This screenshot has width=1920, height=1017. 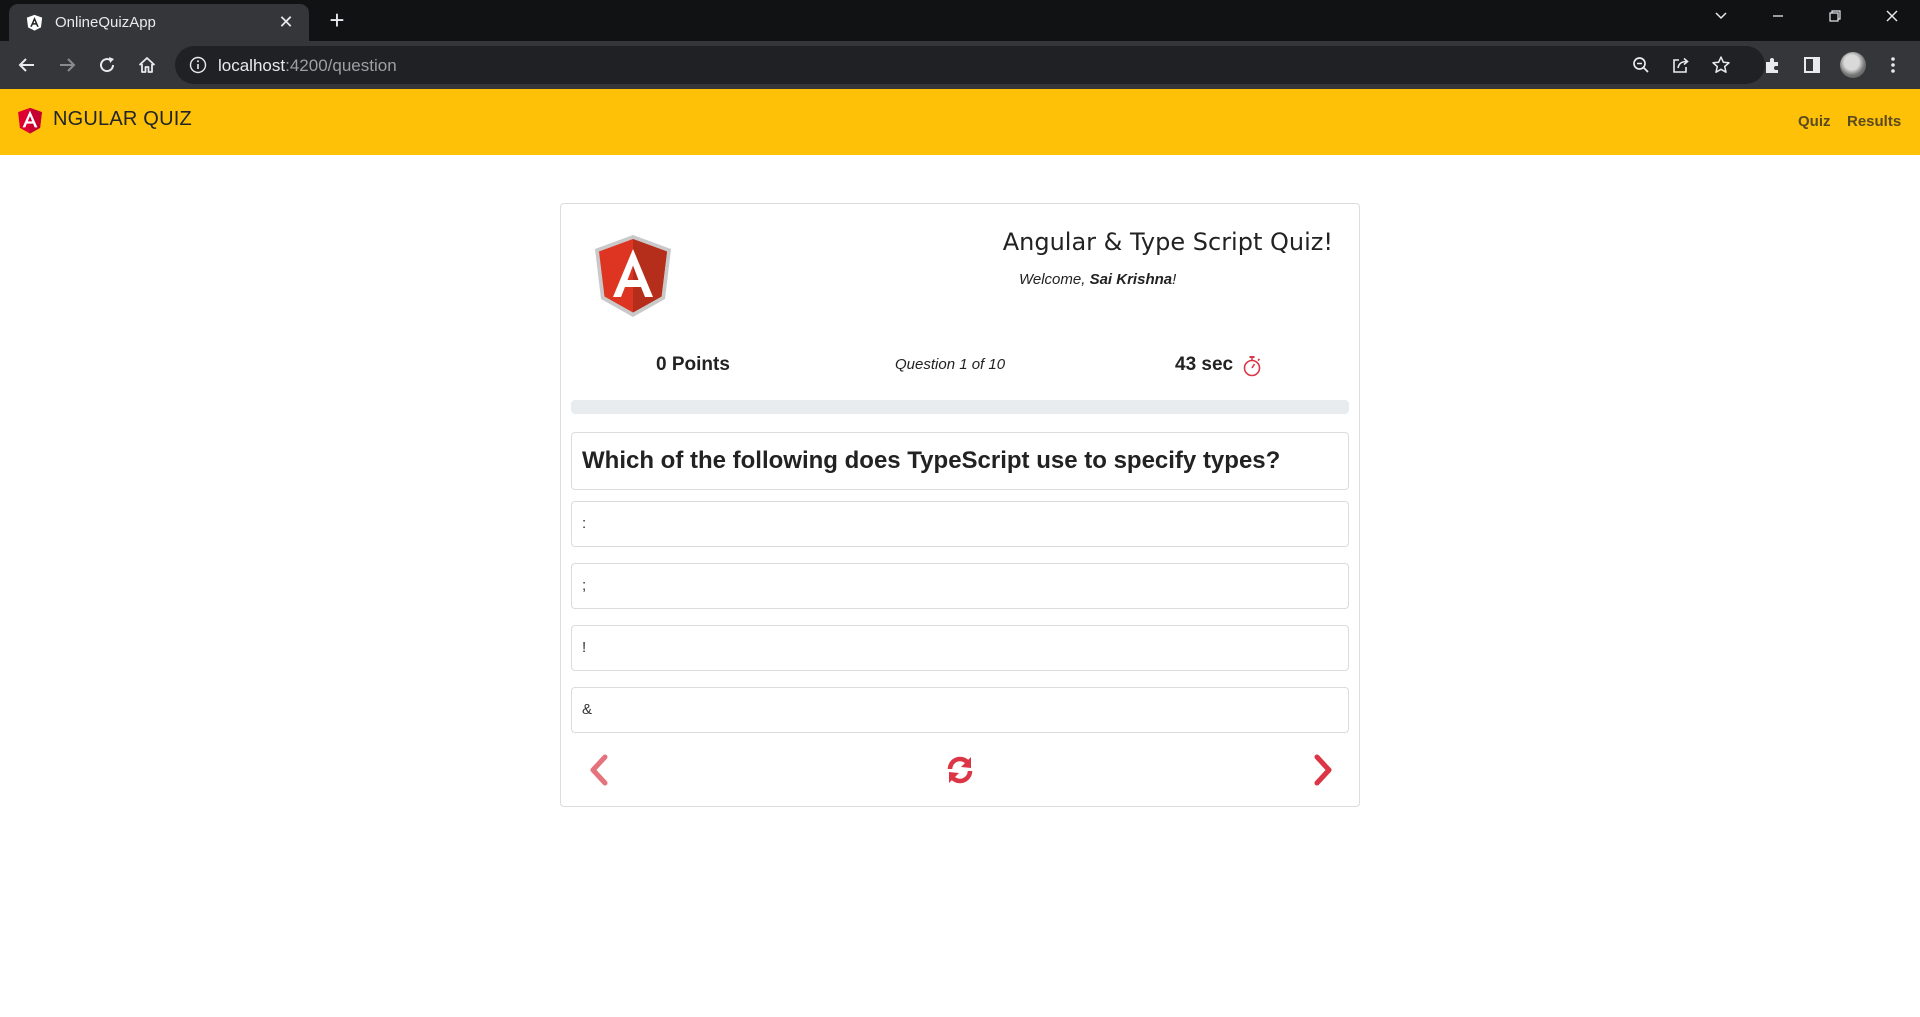 What do you see at coordinates (1777, 19) in the screenshot?
I see `minimize-icon` at bounding box center [1777, 19].